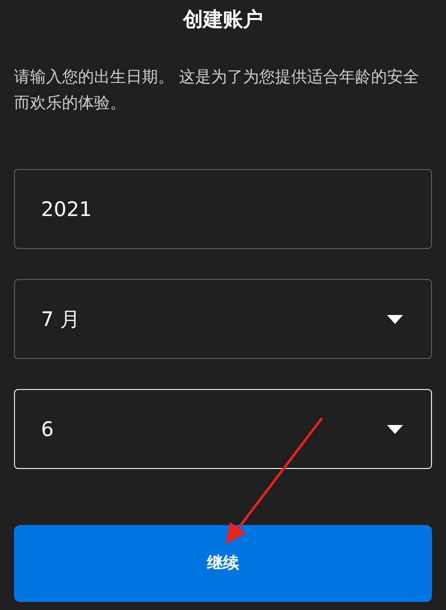 The height and width of the screenshot is (610, 446). Describe the element at coordinates (217, 90) in the screenshot. I see `description-text: 请输入您的出生日期。 这是为了为您提供适合年龄的安全而欢乐的体验。` at that location.